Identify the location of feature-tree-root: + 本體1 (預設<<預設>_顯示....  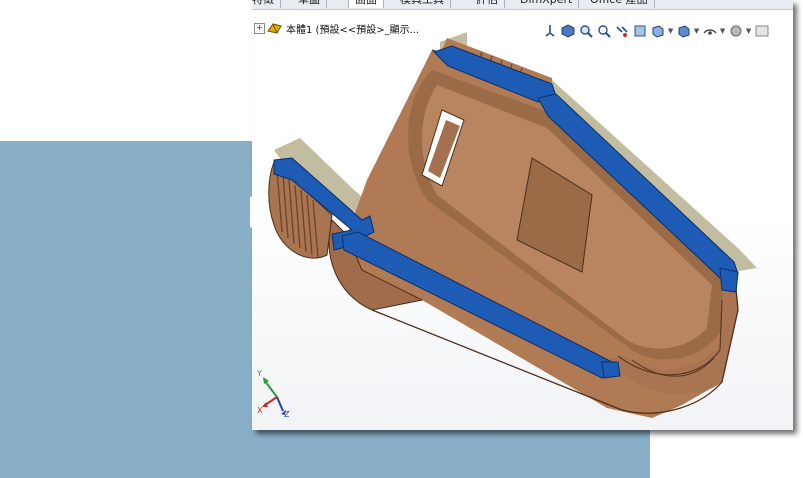
(337, 28).